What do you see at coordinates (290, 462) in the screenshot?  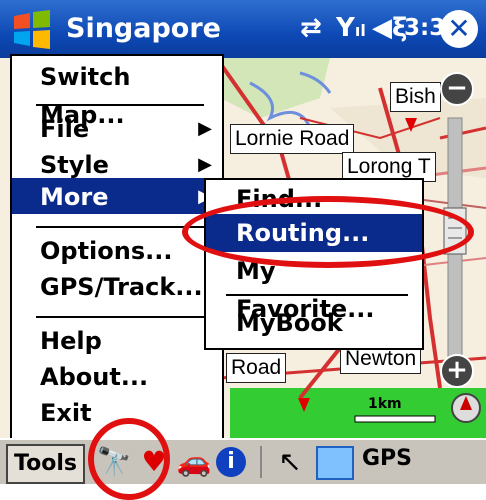 I see `cursor-icon: ↖` at bounding box center [290, 462].